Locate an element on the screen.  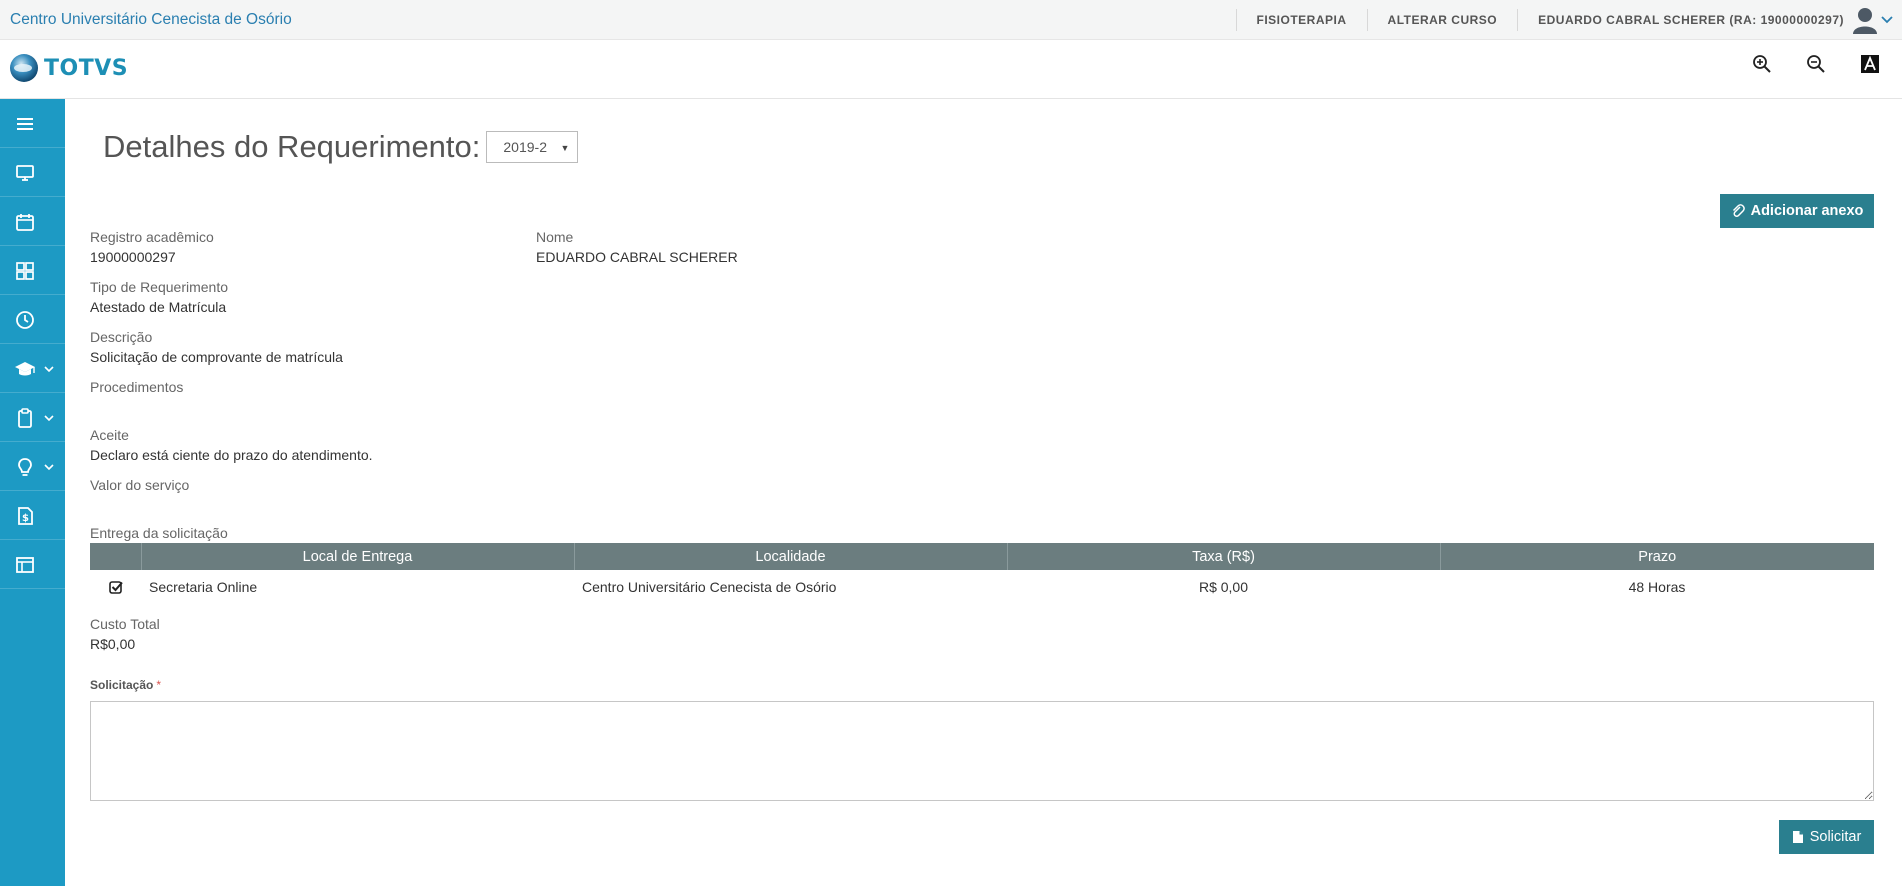
logo-text: TOTVS is located at coordinates (86, 68).